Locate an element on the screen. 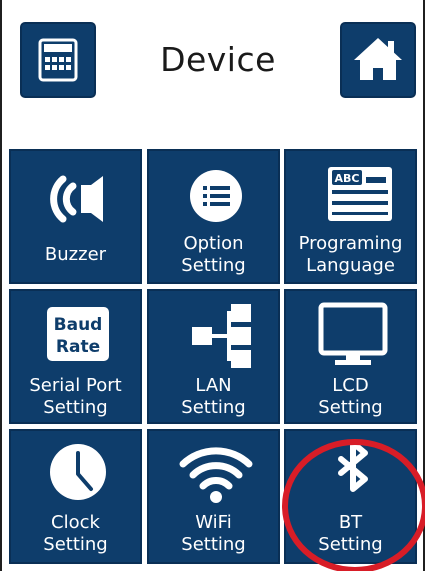  svg-text: Rate is located at coordinates (78, 347).